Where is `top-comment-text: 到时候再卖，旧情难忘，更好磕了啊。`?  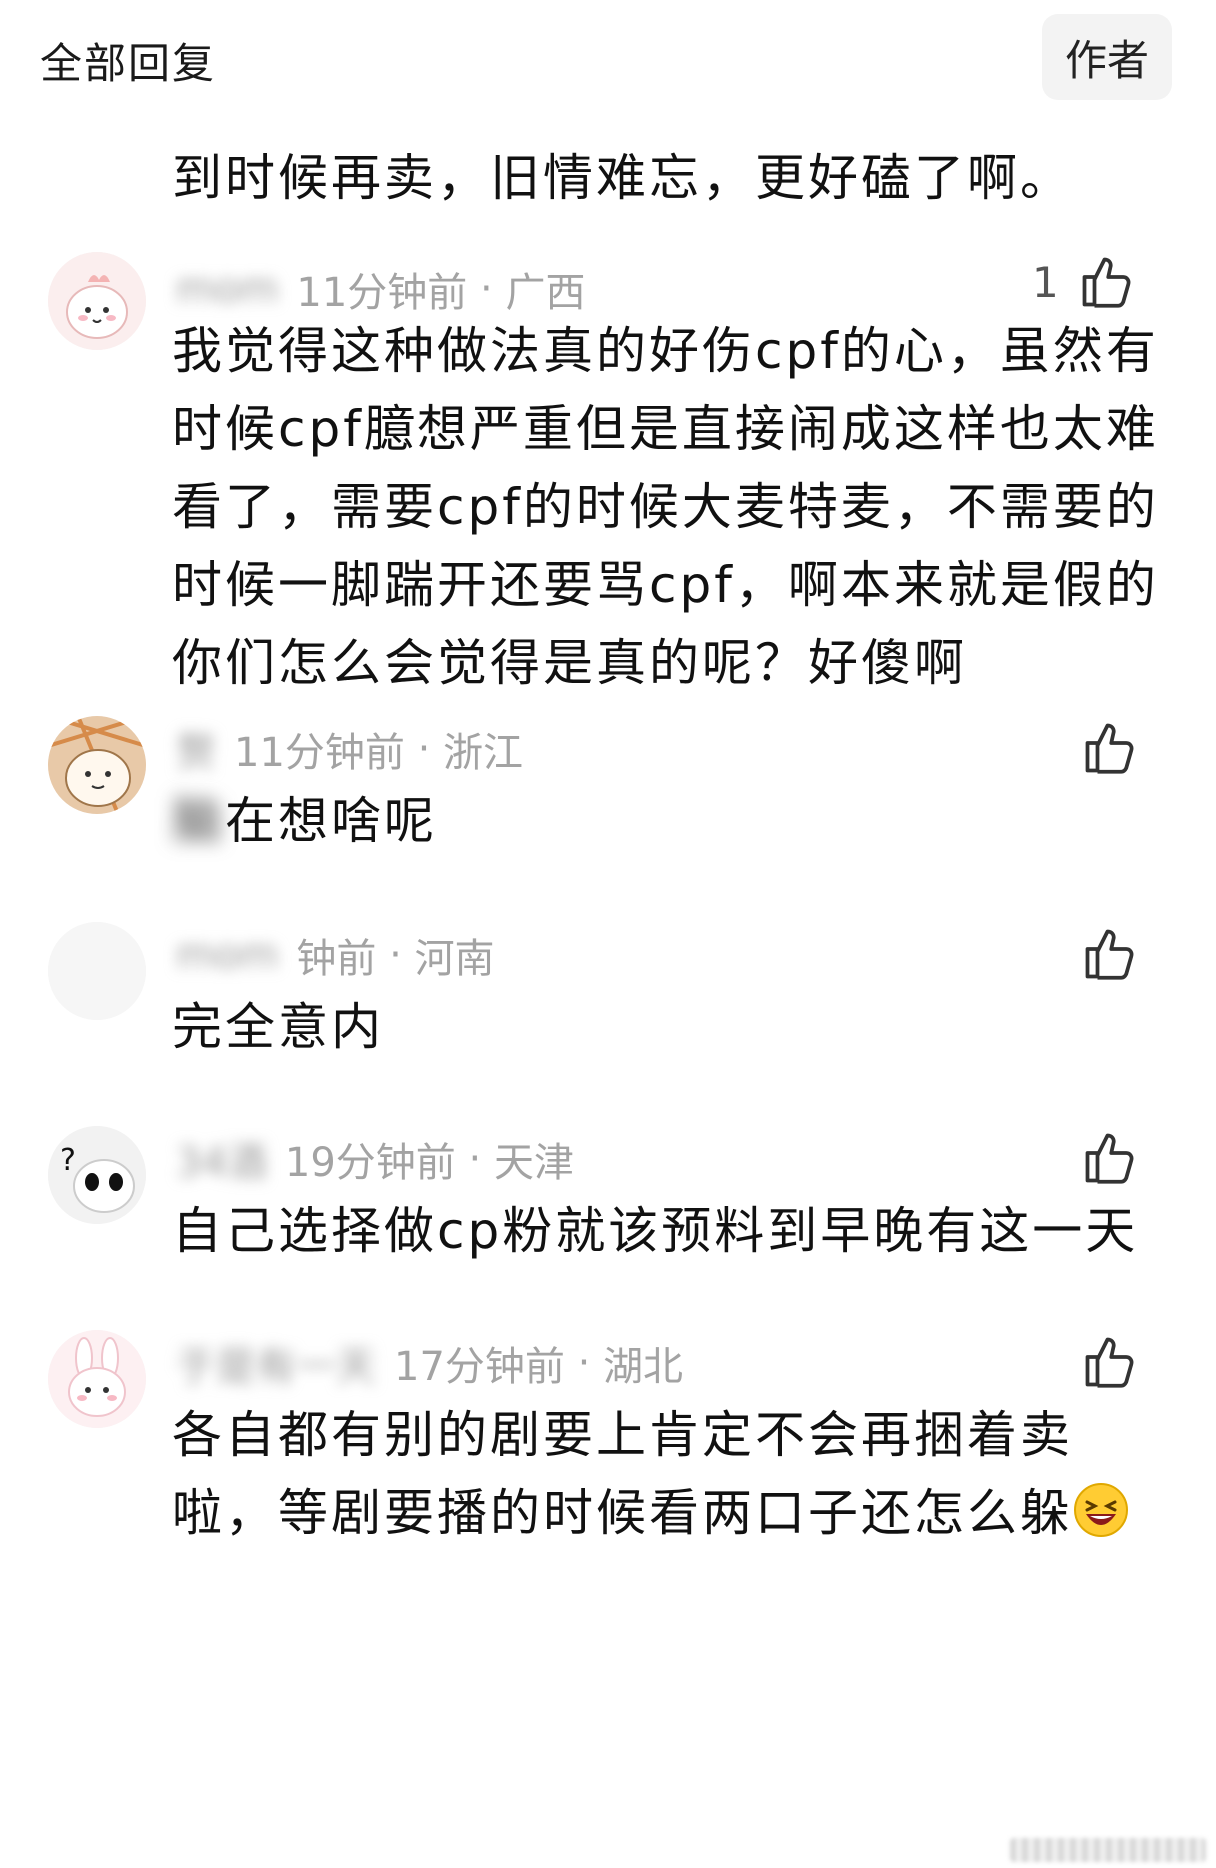
top-comment-text: 到时候再卖，旧情难忘，更好磕了啊。 is located at coordinates (622, 178).